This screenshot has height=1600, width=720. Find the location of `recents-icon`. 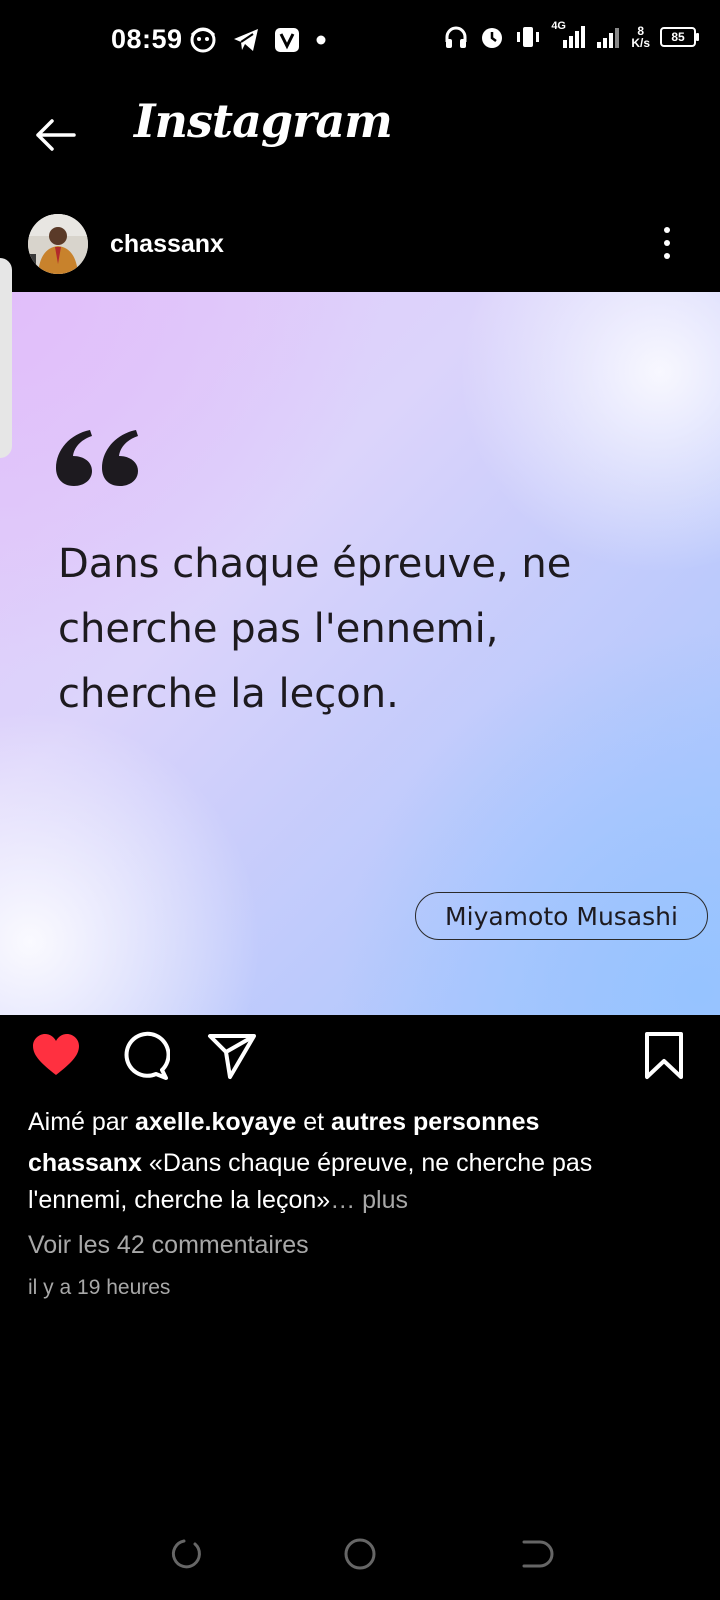

recents-icon is located at coordinates (186, 1554).